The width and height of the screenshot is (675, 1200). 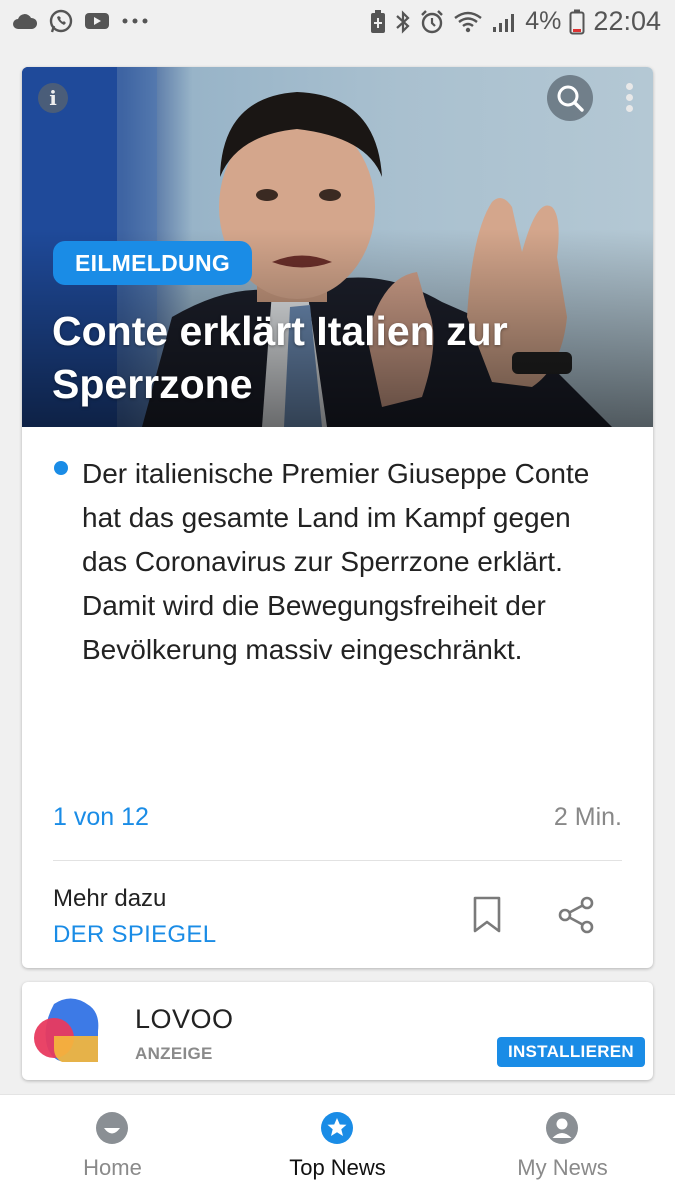 I want to click on ad-app-name: LOVOO, so click(x=184, y=1019).